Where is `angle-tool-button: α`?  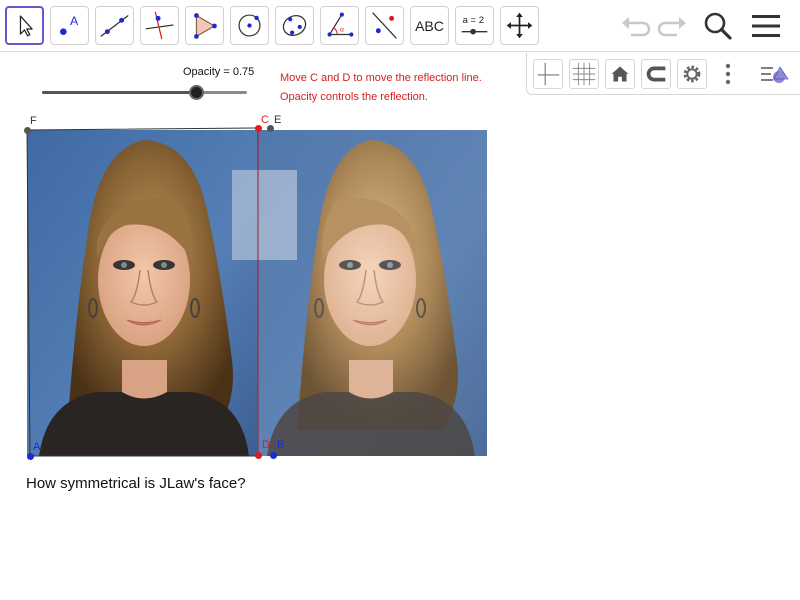 angle-tool-button: α is located at coordinates (339, 25).